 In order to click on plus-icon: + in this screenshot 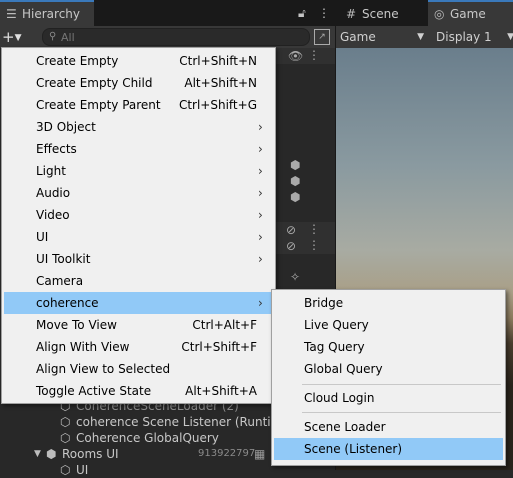, I will do `click(8, 37)`.